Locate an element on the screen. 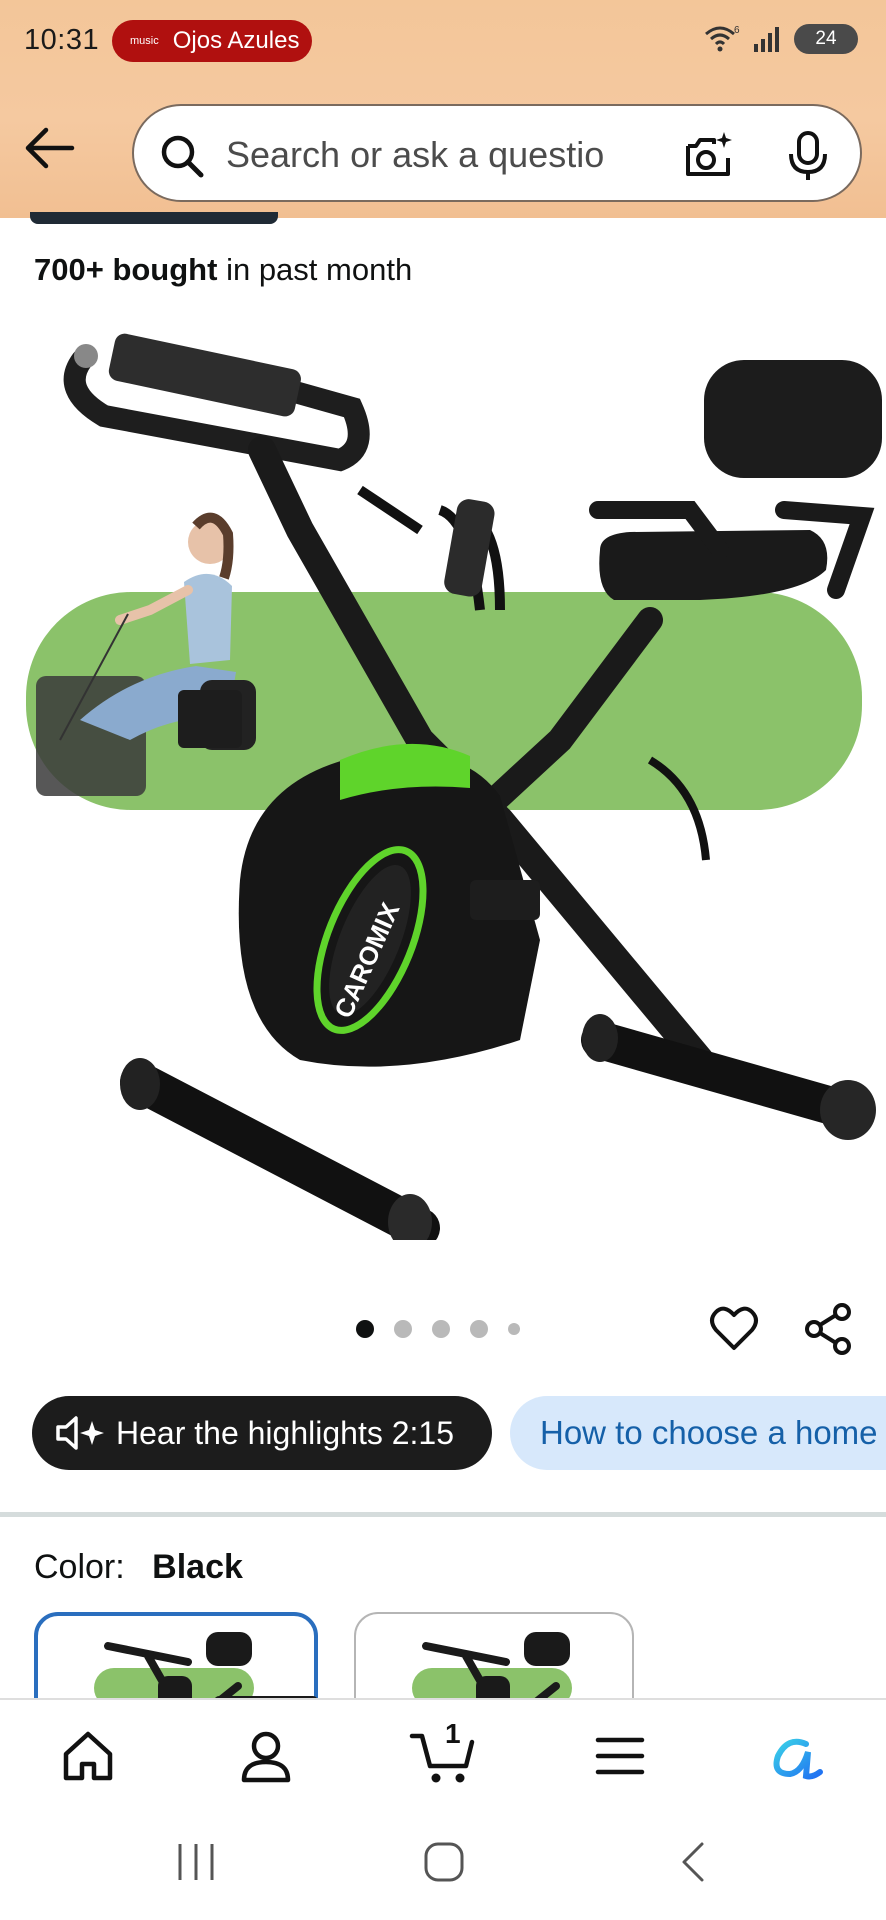  system-navigation-bar is located at coordinates (443, 1876).